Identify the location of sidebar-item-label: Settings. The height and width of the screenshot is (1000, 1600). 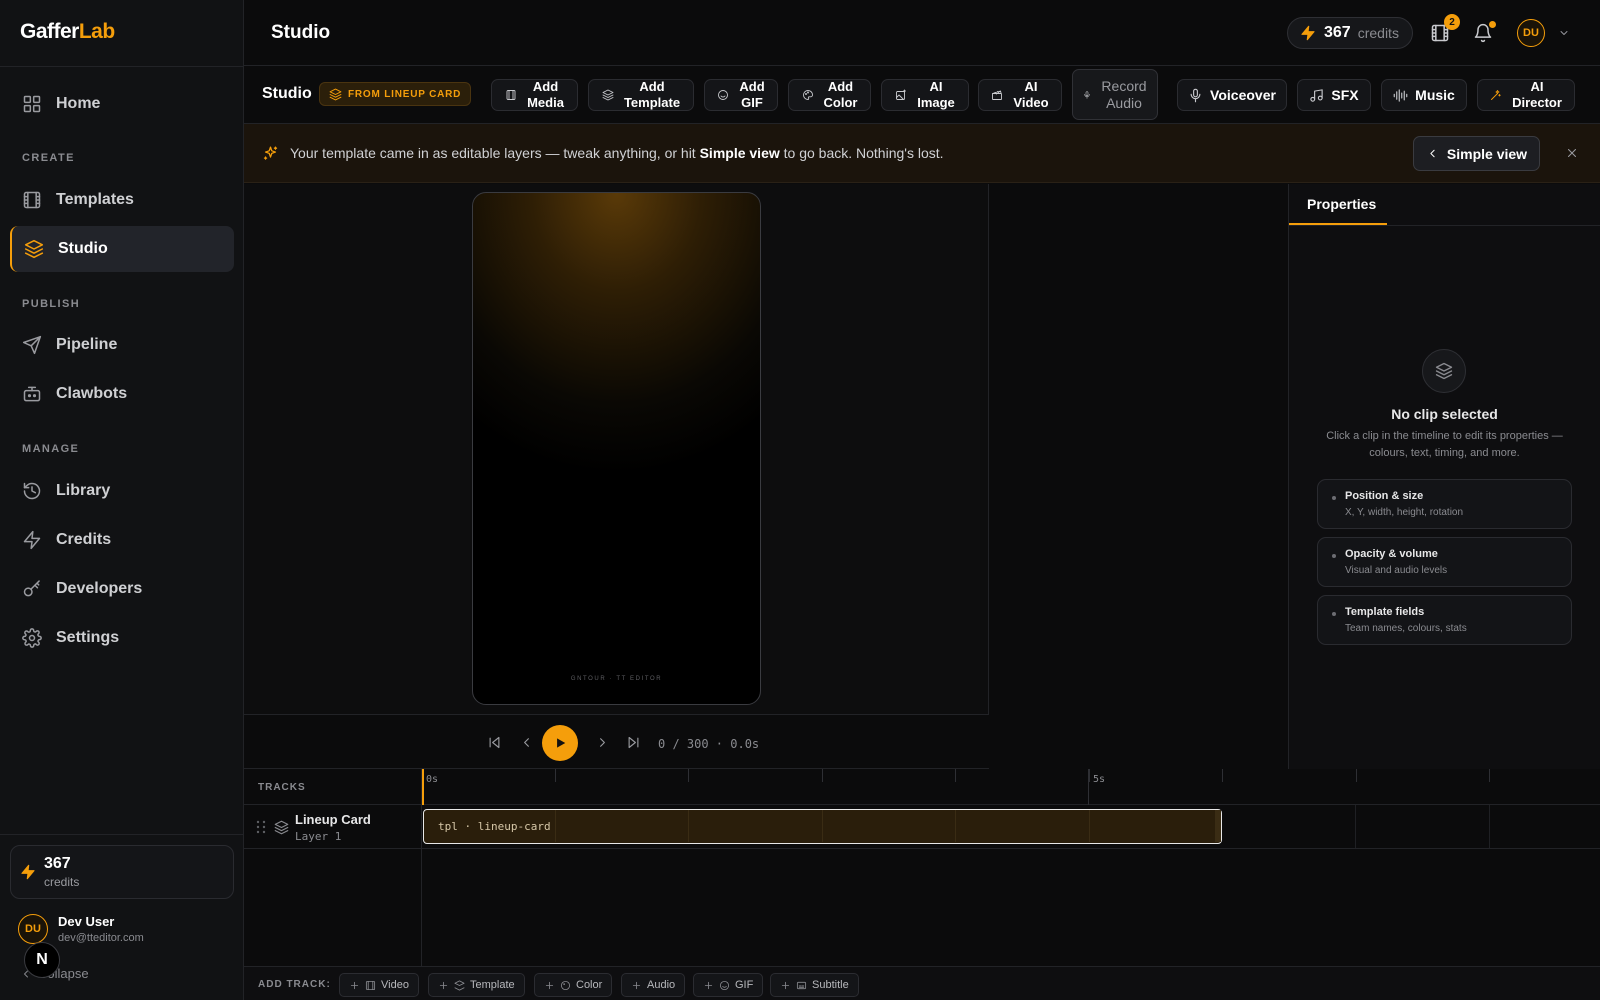
(88, 637).